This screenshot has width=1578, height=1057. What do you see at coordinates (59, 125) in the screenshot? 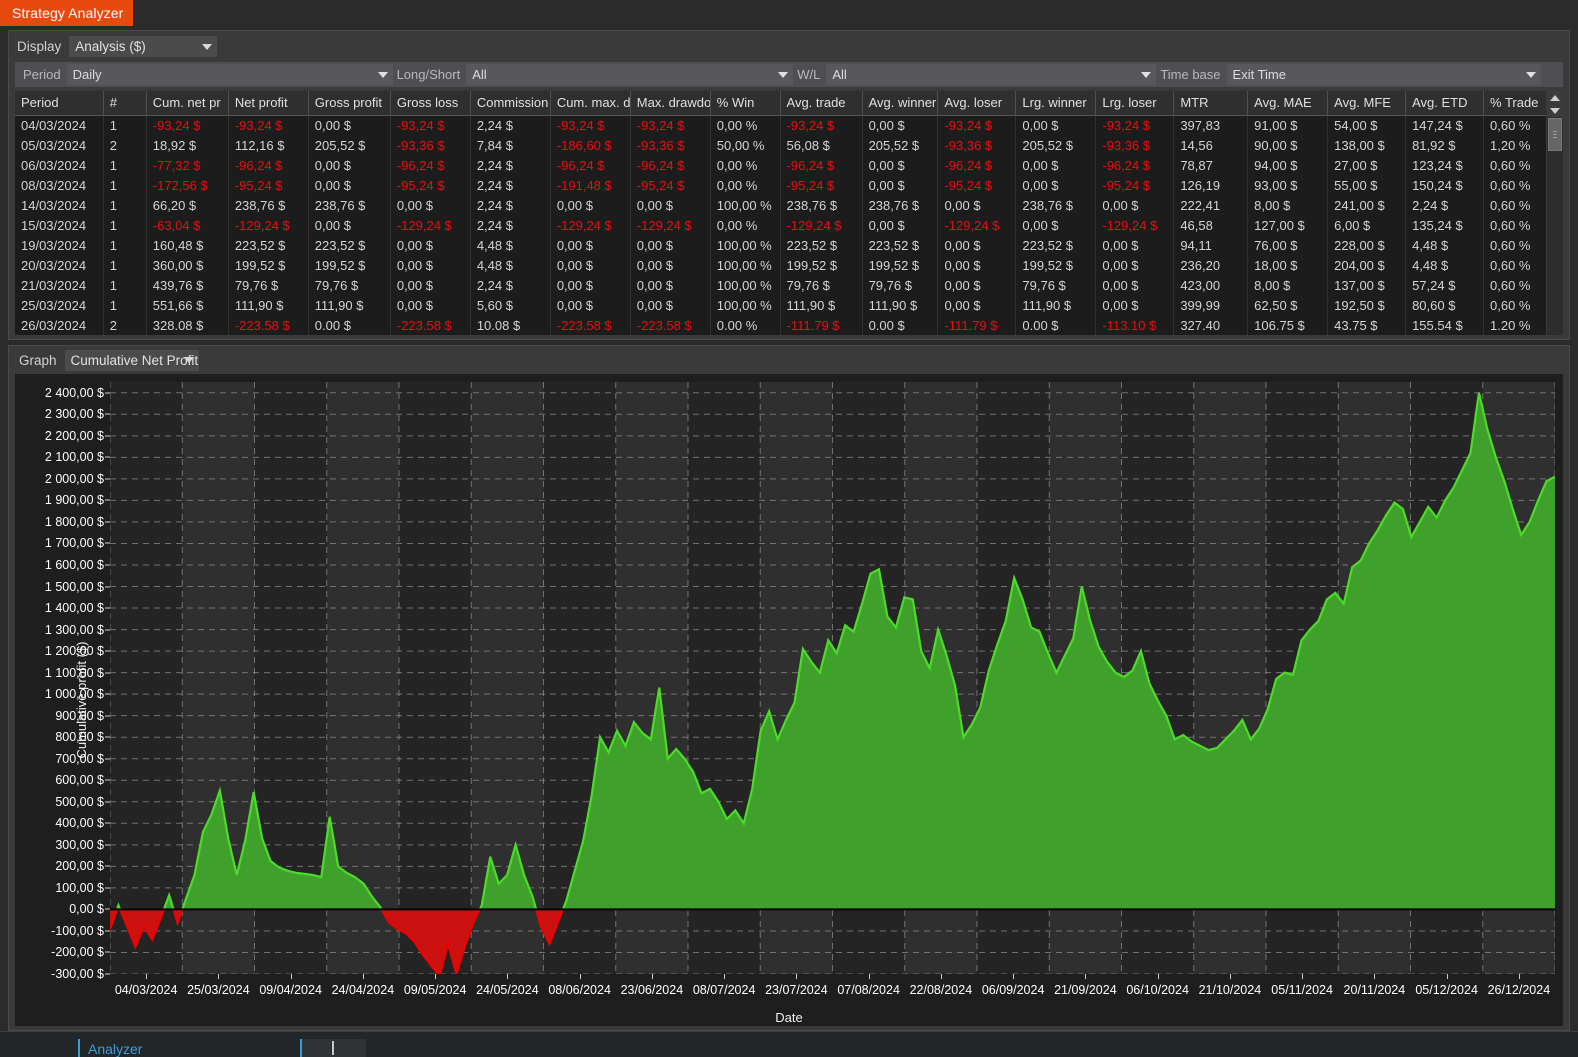
I see `table-cell: 04/03/2024` at bounding box center [59, 125].